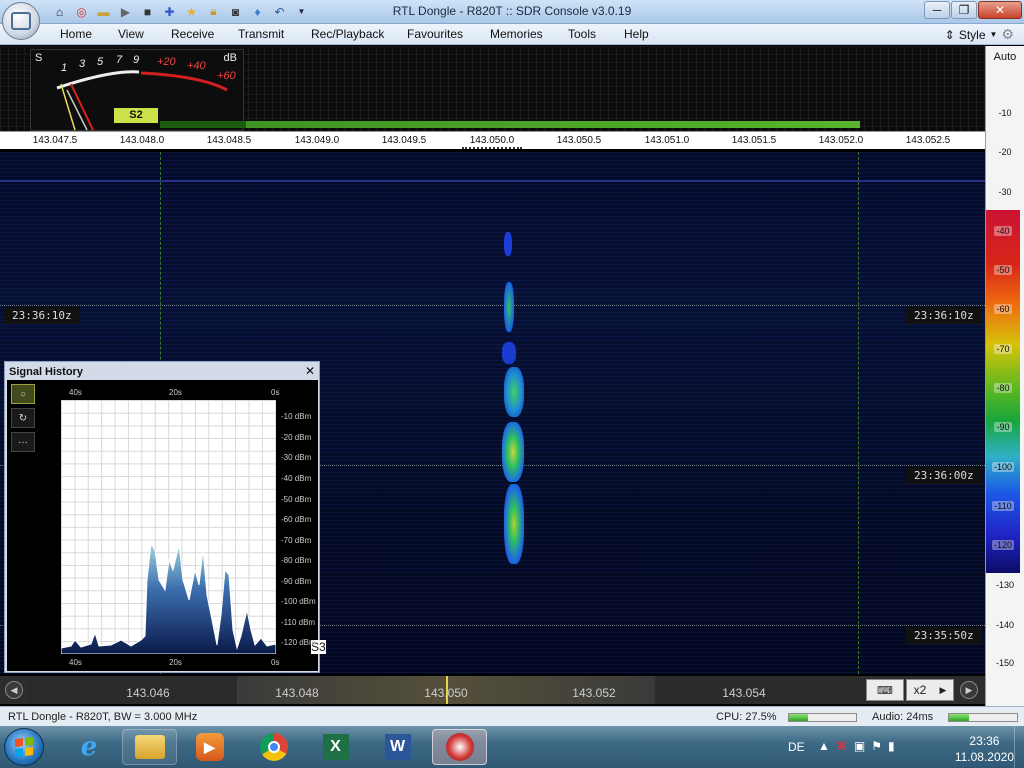 This screenshot has height=768, width=1024. I want to click on keyboard-button: ⌨, so click(885, 690).